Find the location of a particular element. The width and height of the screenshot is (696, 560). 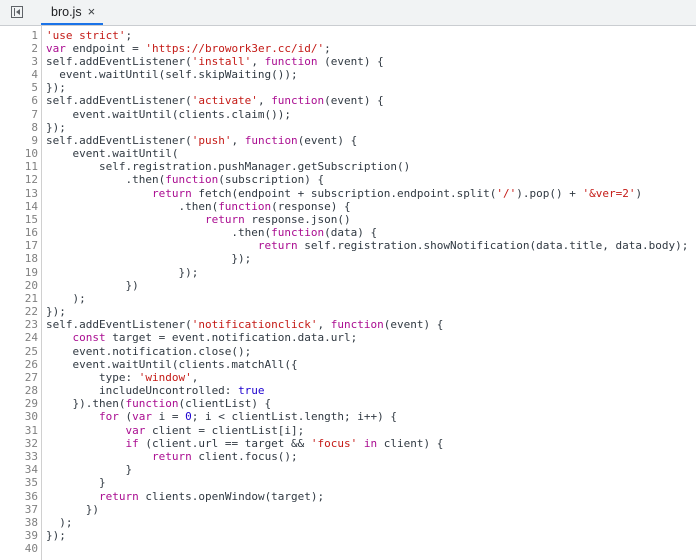

line-number: 24 is located at coordinates (23, 337).